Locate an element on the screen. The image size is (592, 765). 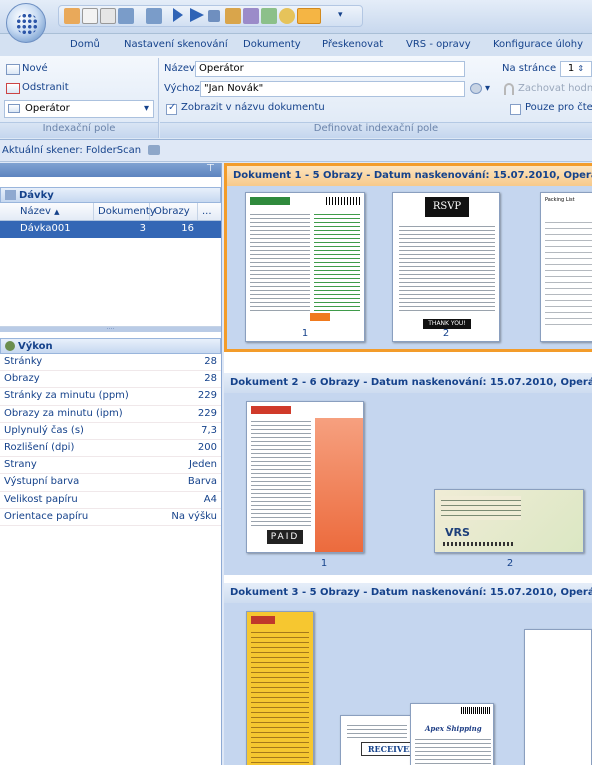
document-1-pages: RSVP THANK YOU! Packing List 1 2 is located at coordinates (409, 267).